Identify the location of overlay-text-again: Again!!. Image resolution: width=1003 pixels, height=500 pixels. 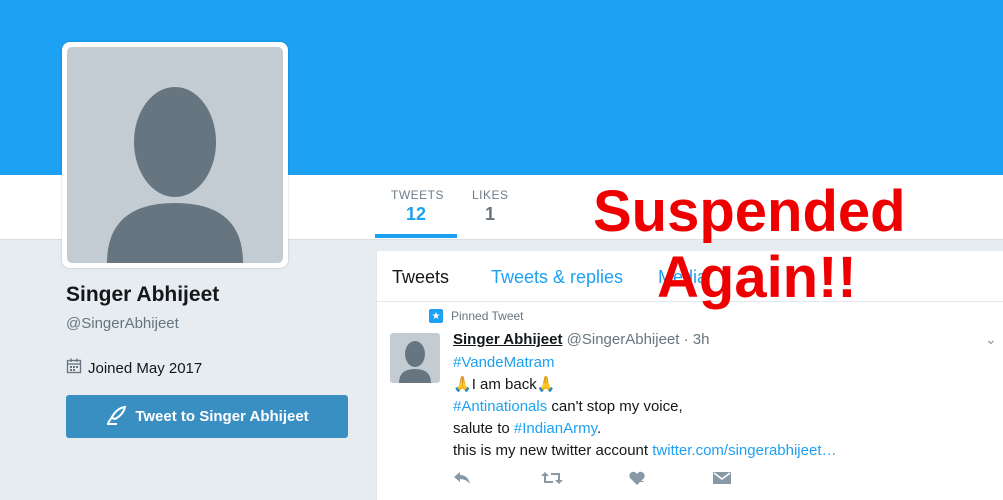
(757, 277).